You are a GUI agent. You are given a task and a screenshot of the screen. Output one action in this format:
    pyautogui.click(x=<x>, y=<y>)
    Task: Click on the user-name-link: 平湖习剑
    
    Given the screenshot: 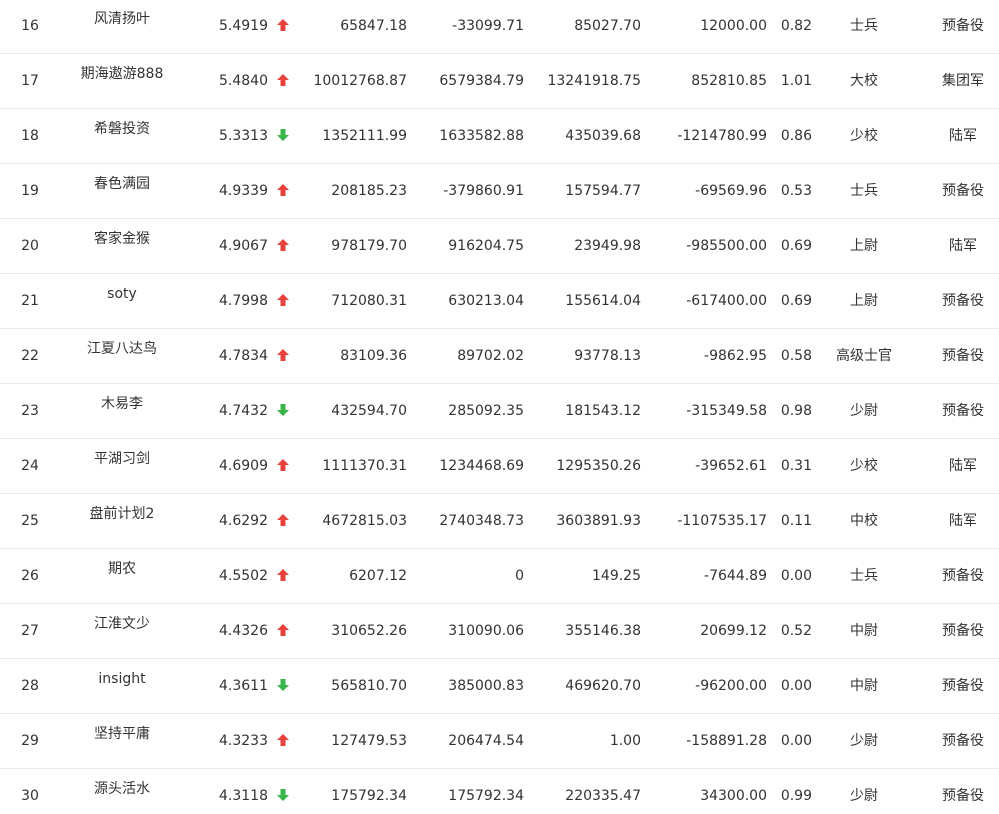 What is the action you would take?
    pyautogui.click(x=122, y=459)
    